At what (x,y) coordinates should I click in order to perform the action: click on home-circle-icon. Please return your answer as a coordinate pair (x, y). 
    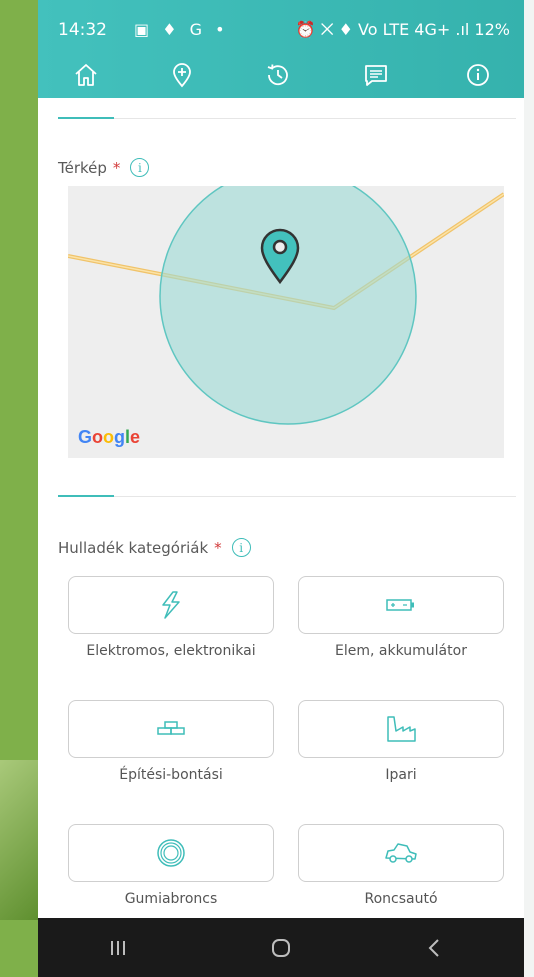
    Looking at the image, I should click on (281, 947).